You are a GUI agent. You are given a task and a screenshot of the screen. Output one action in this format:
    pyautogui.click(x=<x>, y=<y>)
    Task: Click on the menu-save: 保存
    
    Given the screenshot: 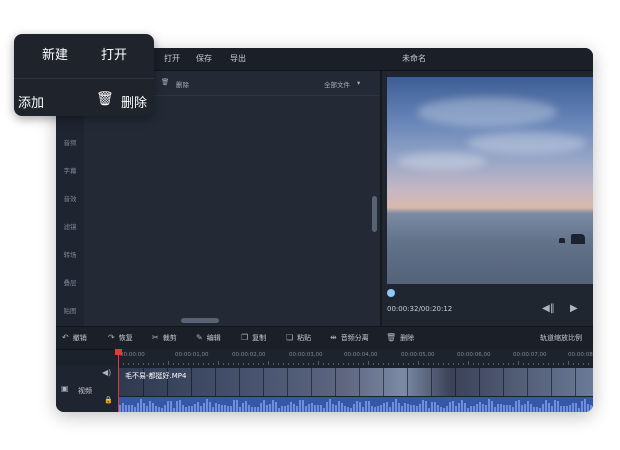 What is the action you would take?
    pyautogui.click(x=204, y=58)
    